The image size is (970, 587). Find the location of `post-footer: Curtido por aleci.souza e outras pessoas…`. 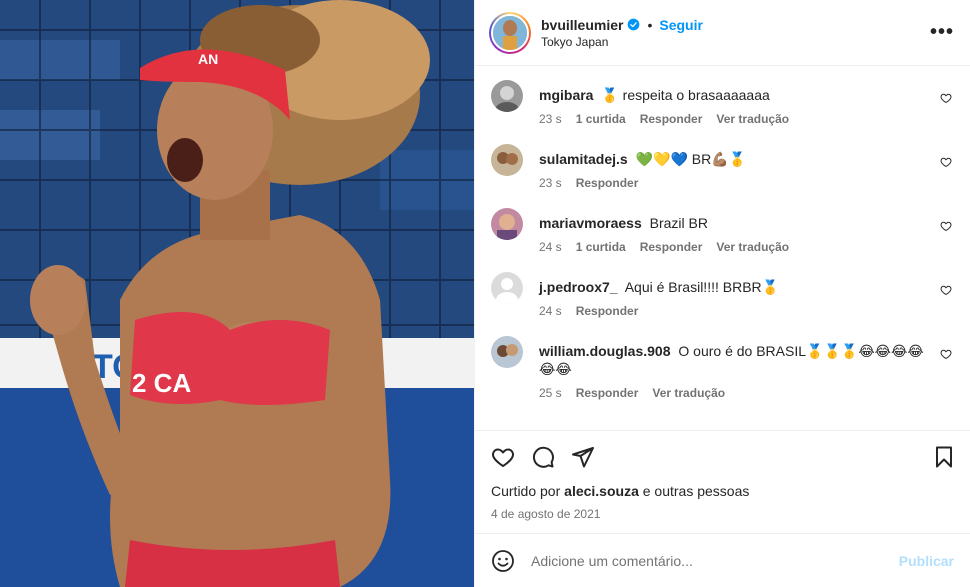

post-footer: Curtido por aleci.souza e outras pessoas… is located at coordinates (722, 508).